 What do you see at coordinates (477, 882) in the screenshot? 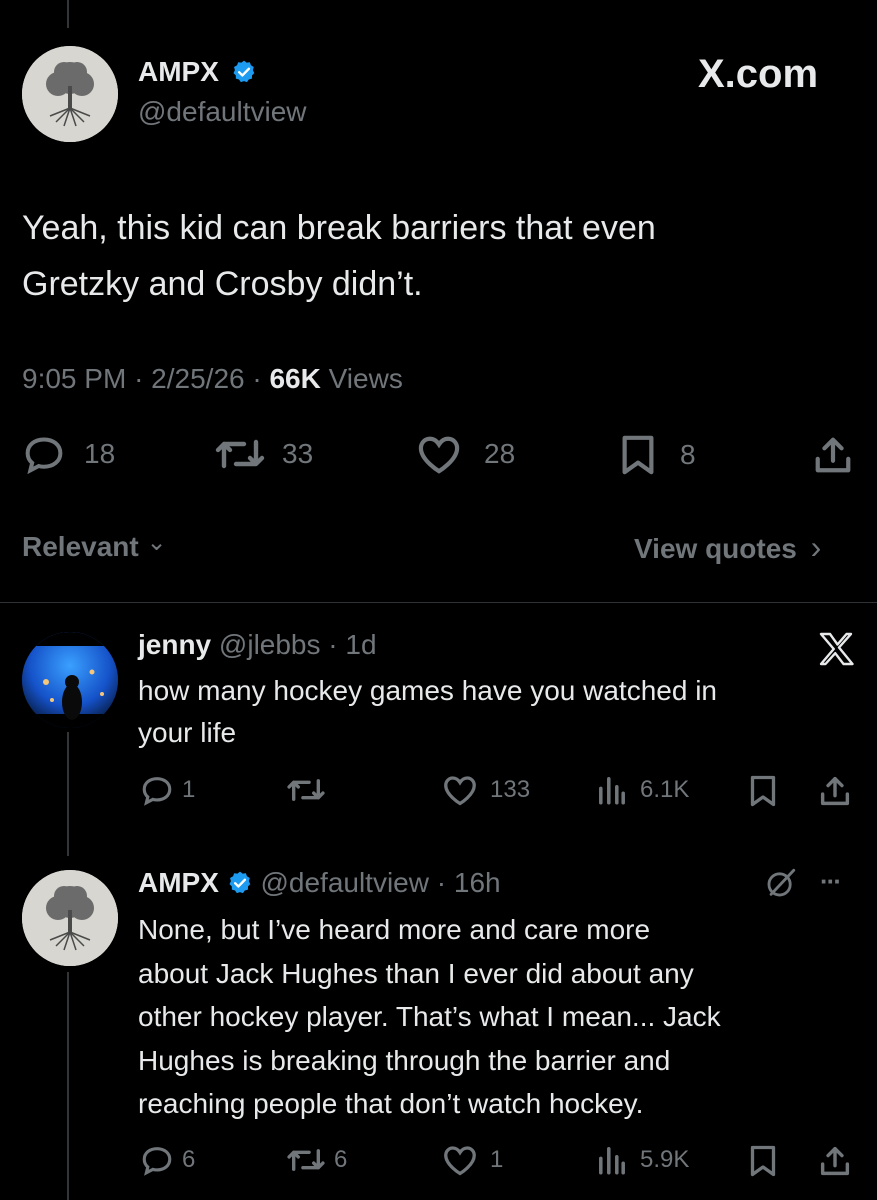
I see `reply-age: 16h` at bounding box center [477, 882].